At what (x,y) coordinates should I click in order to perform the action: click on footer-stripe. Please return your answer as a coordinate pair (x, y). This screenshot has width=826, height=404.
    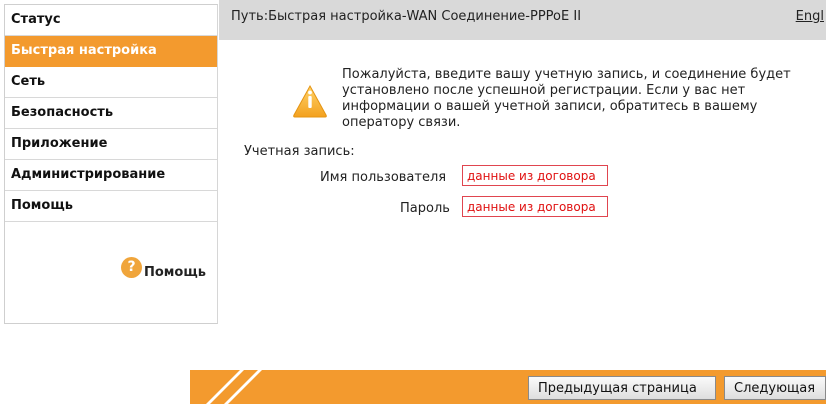
    Looking at the image, I should click on (222, 387).